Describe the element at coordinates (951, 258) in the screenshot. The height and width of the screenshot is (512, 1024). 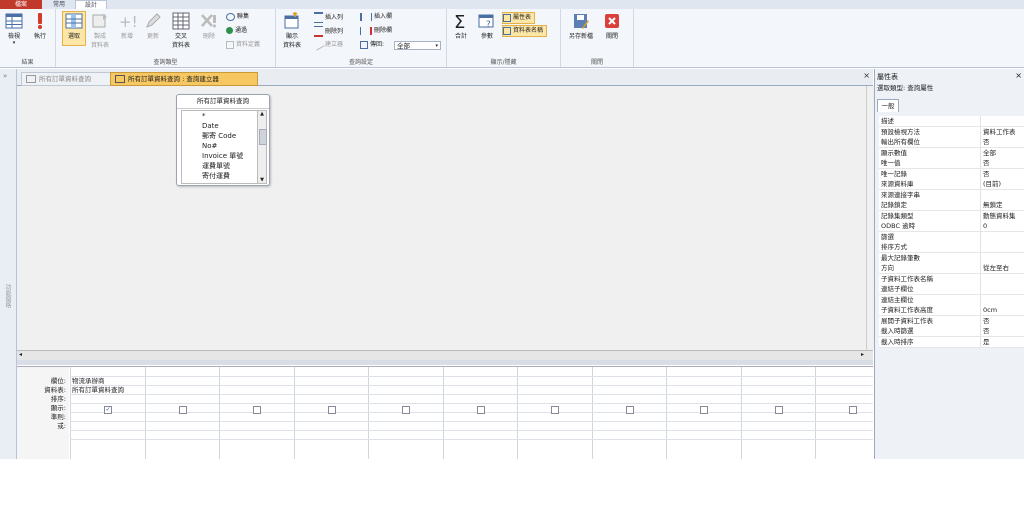
I see `property-row: 最大記錄筆數` at that location.